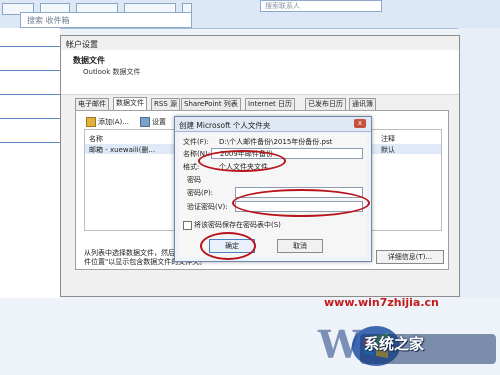  Describe the element at coordinates (362, 104) in the screenshot. I see `tab-address-book: 通讯簿` at that location.